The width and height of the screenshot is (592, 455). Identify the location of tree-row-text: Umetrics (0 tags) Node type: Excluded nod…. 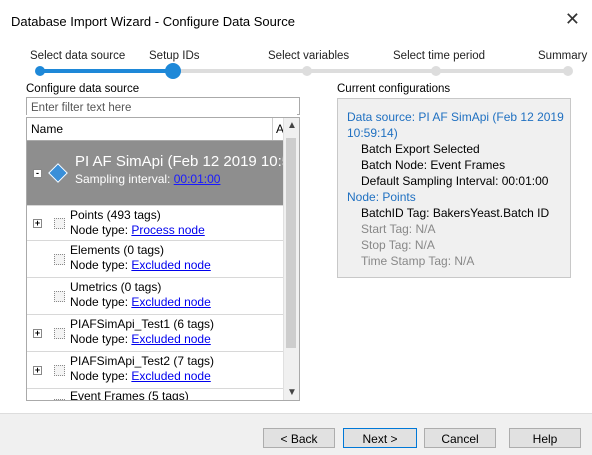
(140, 295).